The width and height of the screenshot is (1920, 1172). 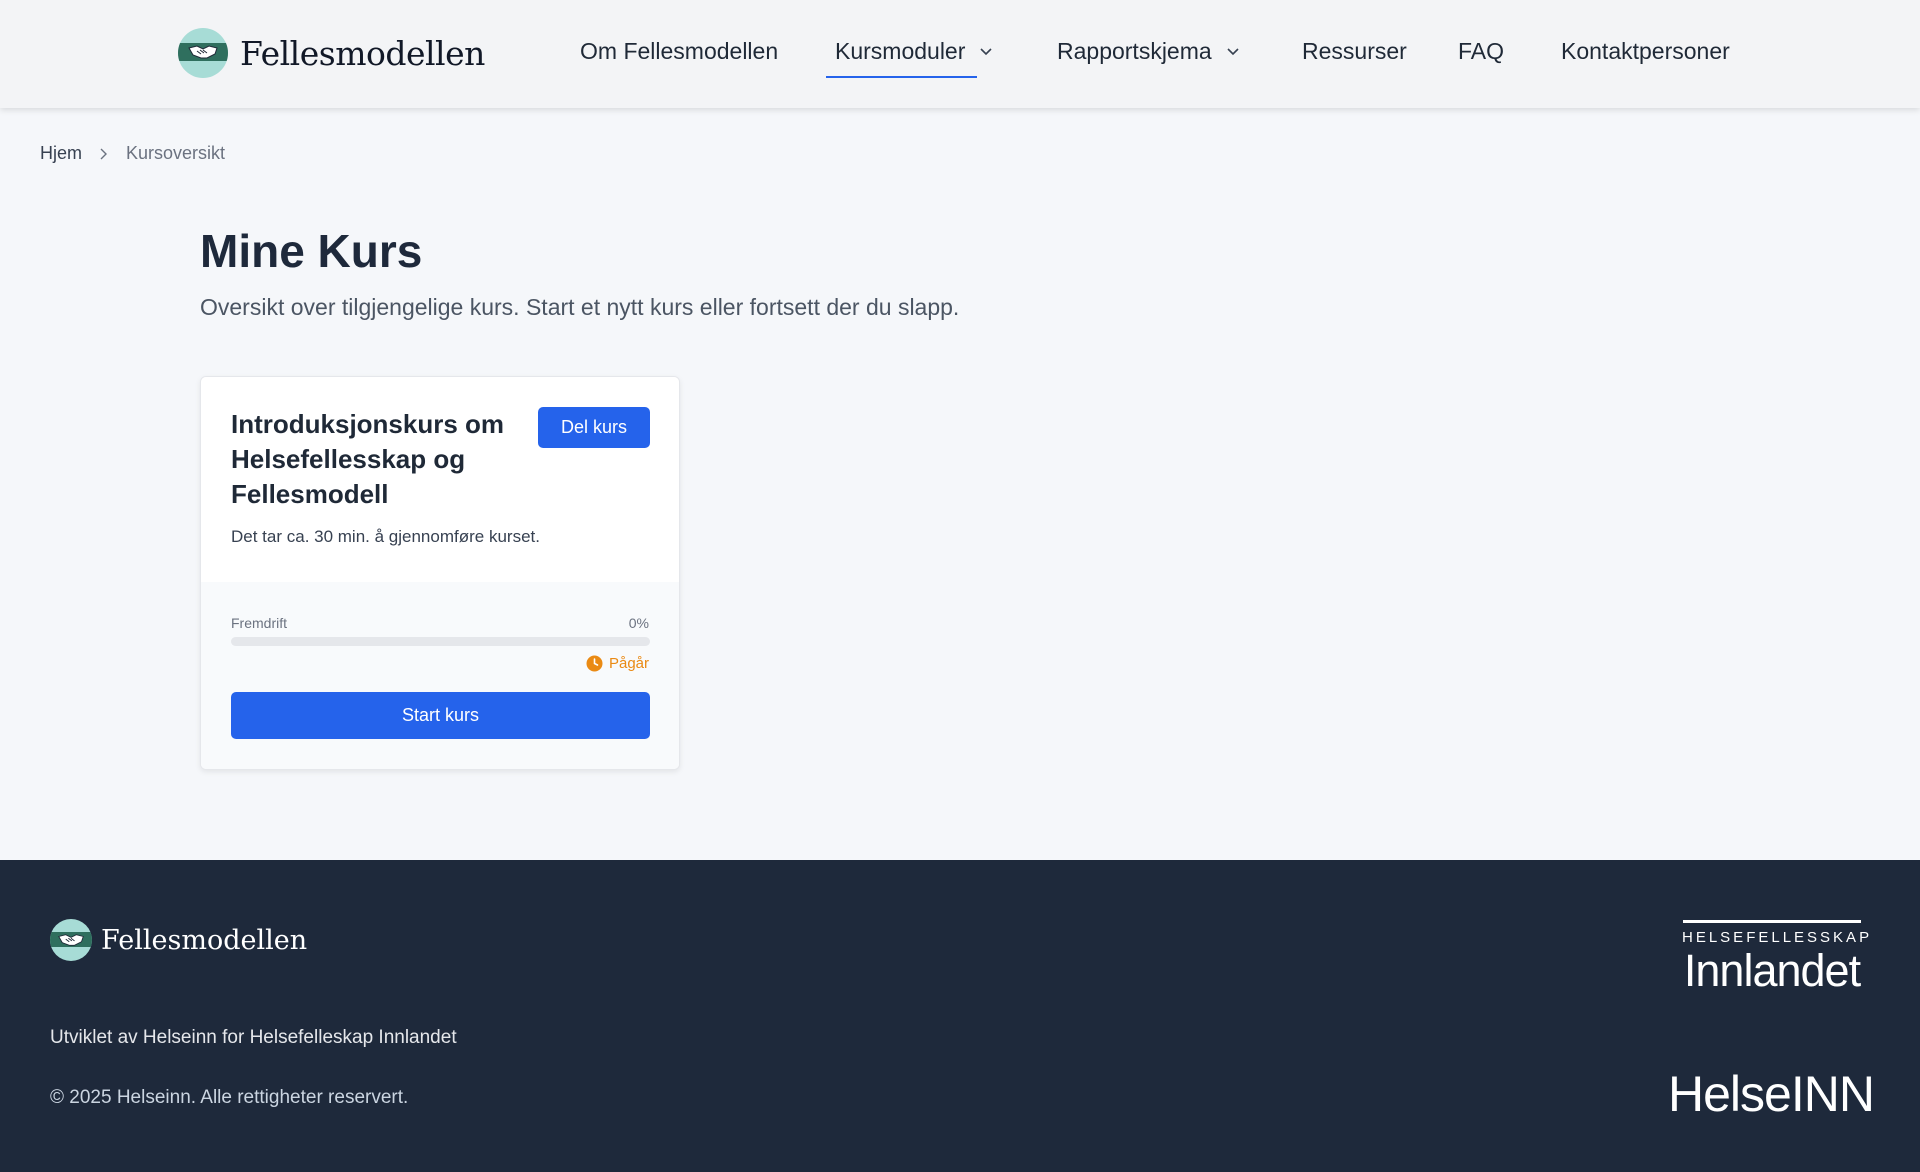 I want to click on partner-logo-big-text: Innlandet, so click(x=1772, y=970).